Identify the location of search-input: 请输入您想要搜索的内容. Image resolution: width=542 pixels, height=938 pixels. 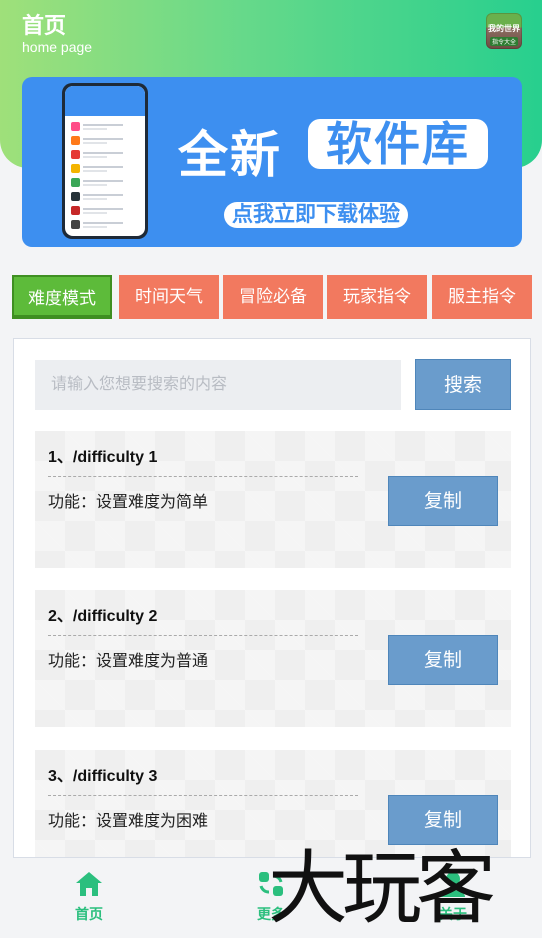
(218, 385).